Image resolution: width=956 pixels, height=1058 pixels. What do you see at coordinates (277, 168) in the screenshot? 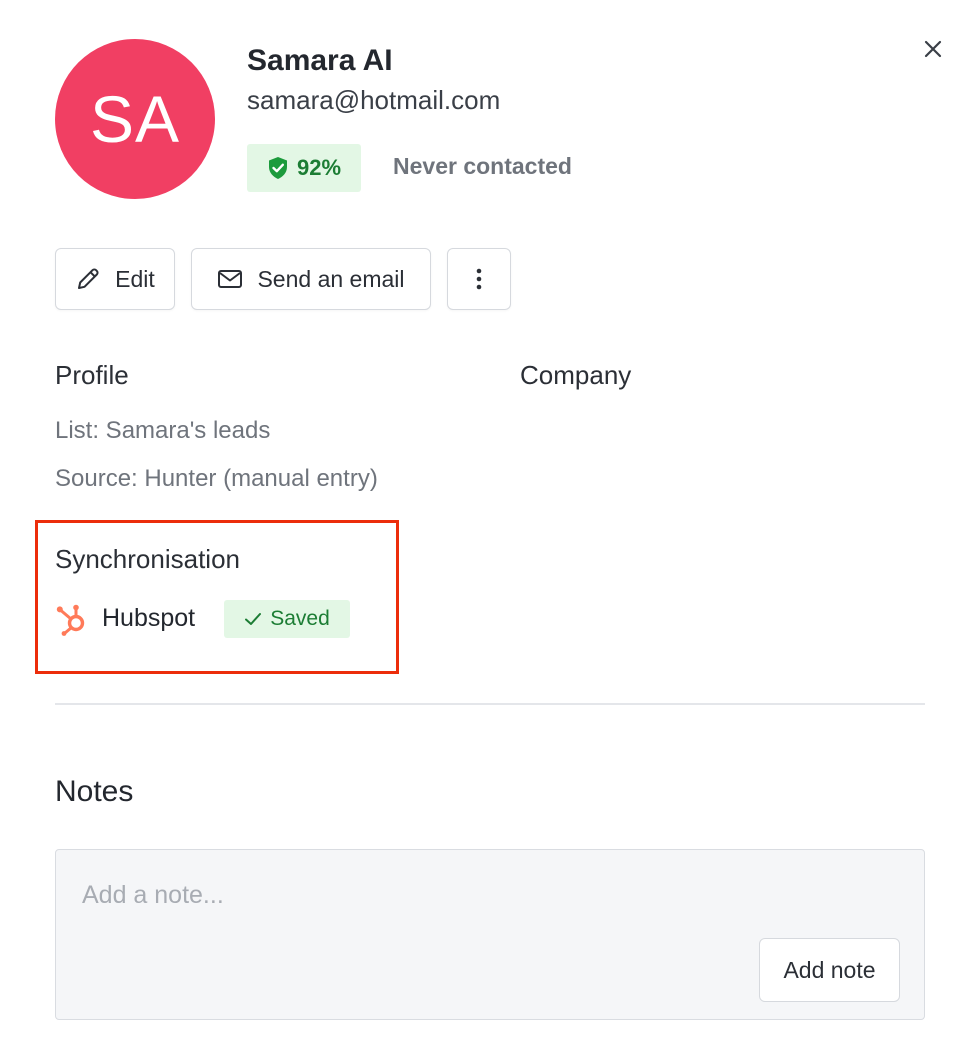
I see `shield-check-icon` at bounding box center [277, 168].